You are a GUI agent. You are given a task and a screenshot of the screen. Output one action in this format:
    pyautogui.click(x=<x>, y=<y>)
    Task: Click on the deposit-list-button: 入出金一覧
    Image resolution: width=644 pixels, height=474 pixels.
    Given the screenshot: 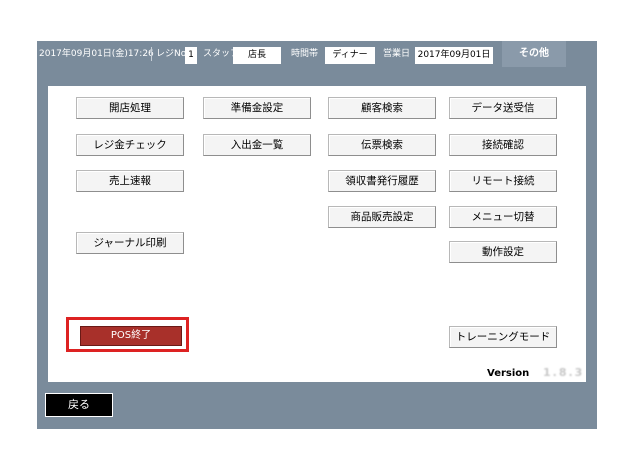 What is the action you would take?
    pyautogui.click(x=257, y=145)
    